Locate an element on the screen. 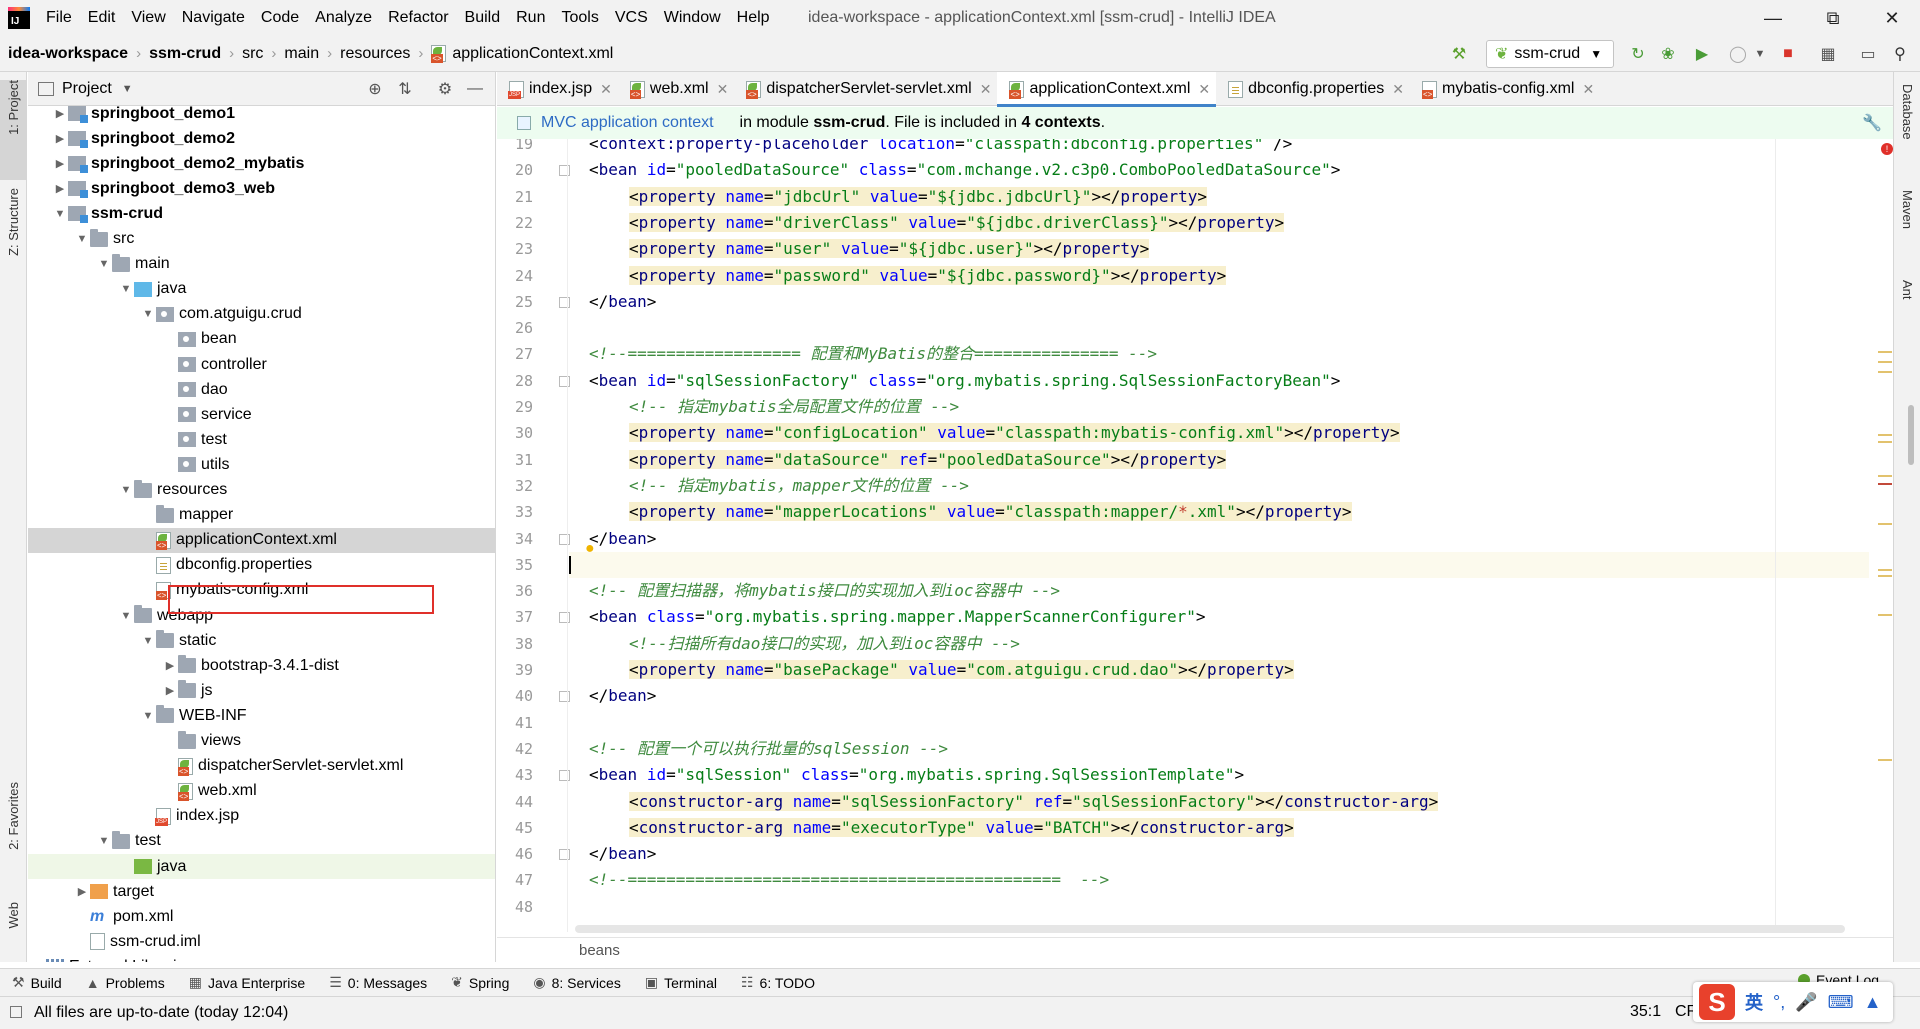 The height and width of the screenshot is (1029, 1920). menu-tools: Tools is located at coordinates (579, 18).